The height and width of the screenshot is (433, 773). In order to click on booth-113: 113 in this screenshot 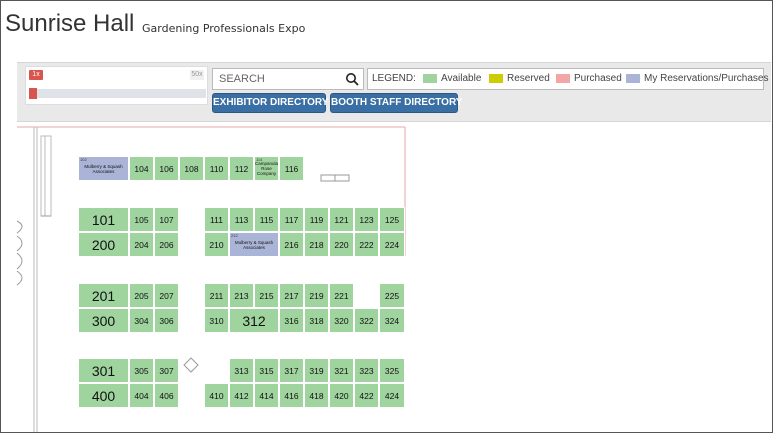, I will do `click(241, 219)`.